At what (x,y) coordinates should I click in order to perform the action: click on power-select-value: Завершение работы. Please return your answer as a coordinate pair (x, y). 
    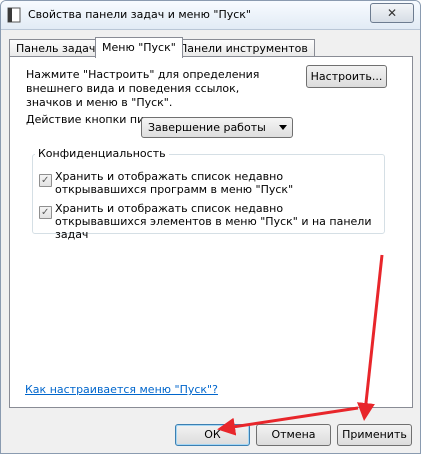
    Looking at the image, I should click on (207, 127).